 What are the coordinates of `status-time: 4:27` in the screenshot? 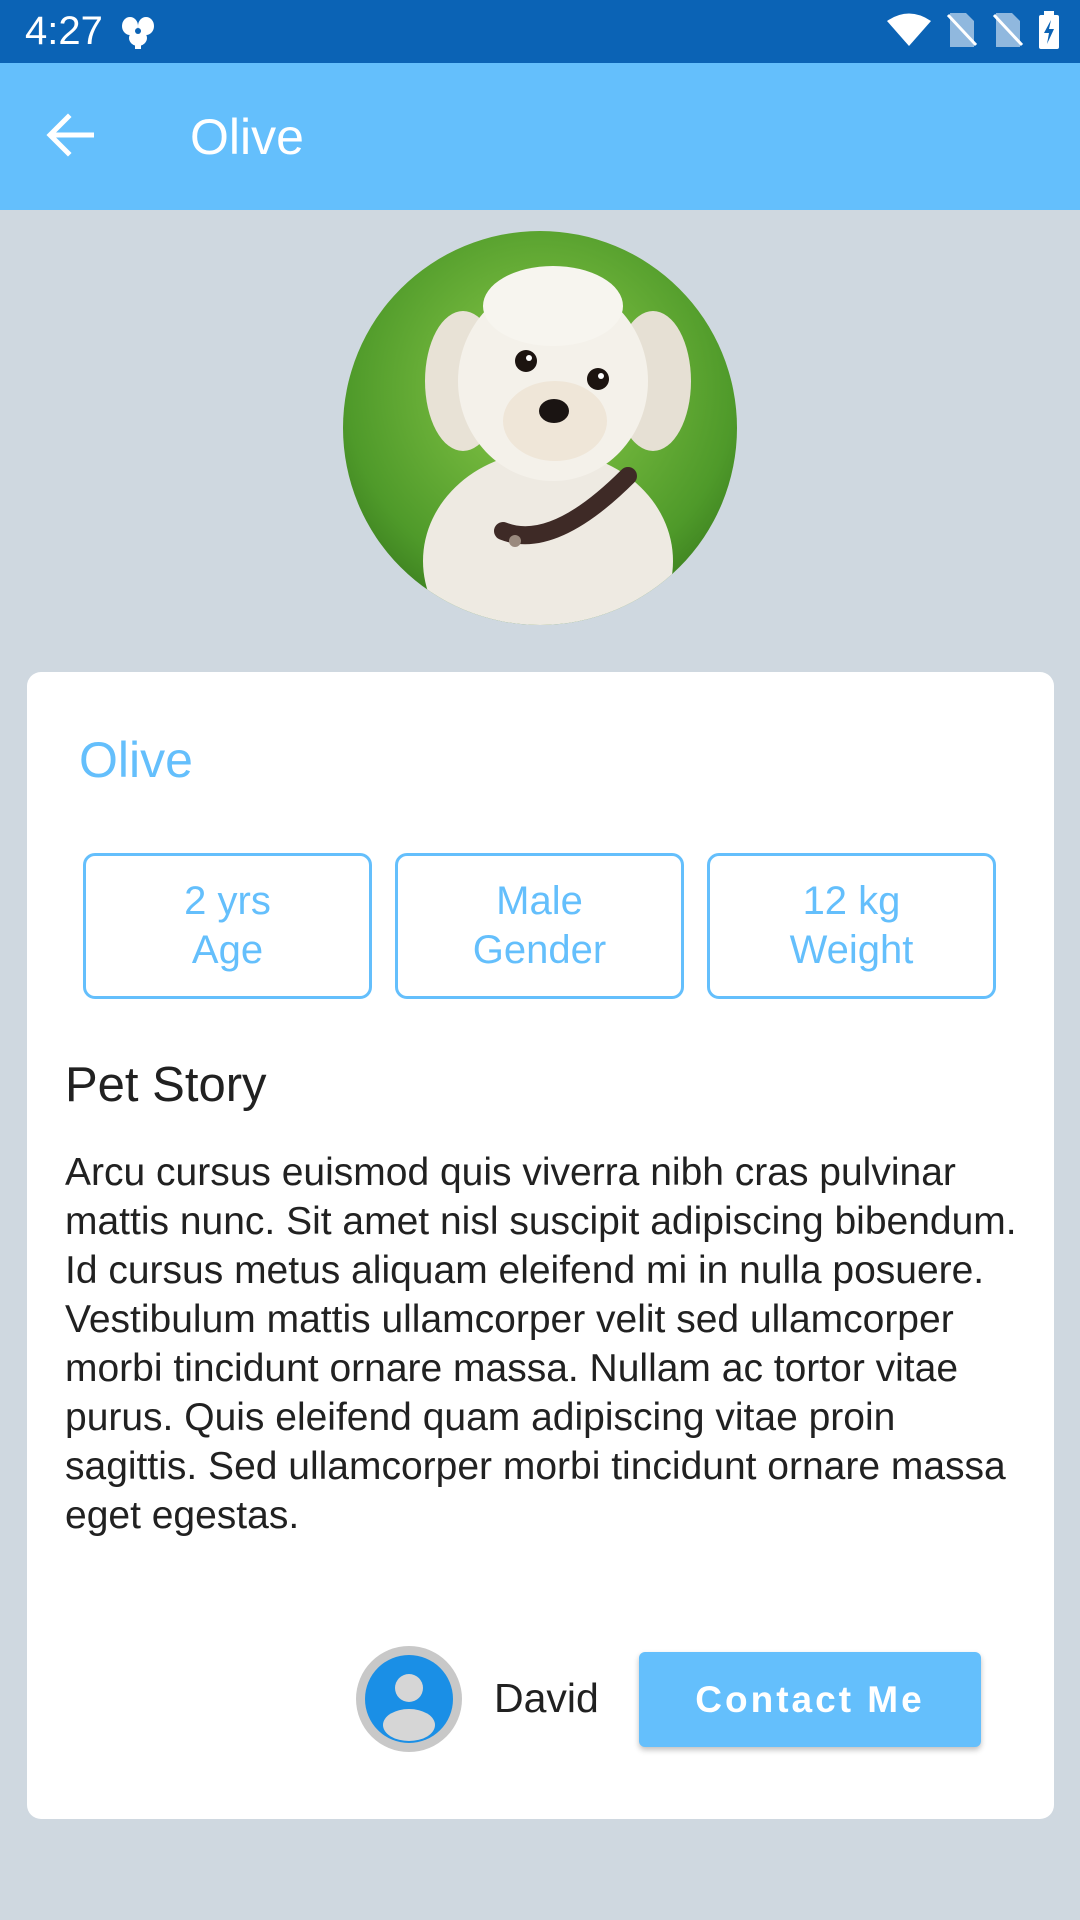 It's located at (64, 31).